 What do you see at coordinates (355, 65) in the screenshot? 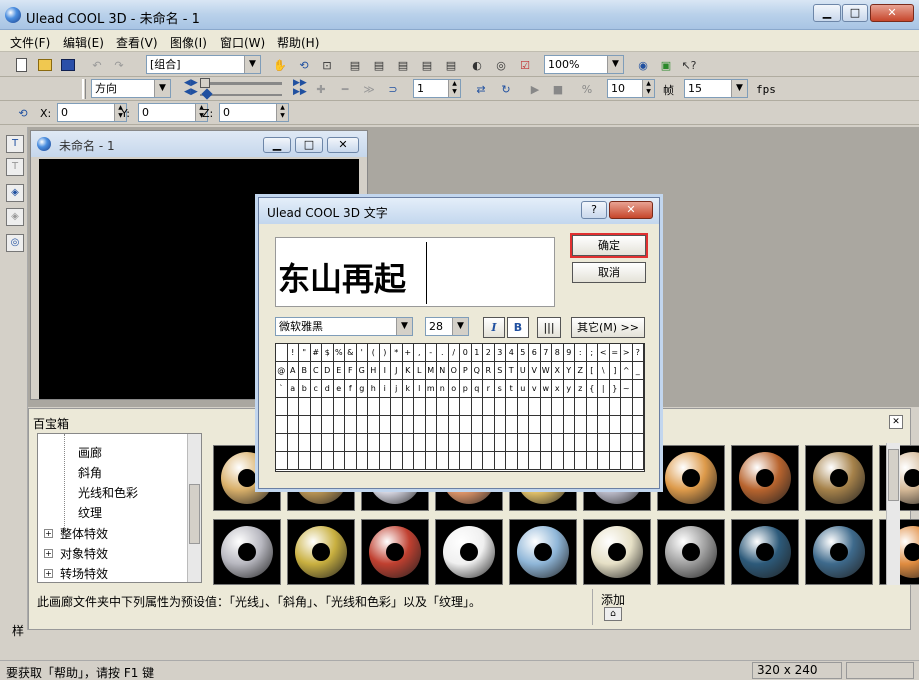
I see `camera-view-1-icon: ▤` at bounding box center [355, 65].